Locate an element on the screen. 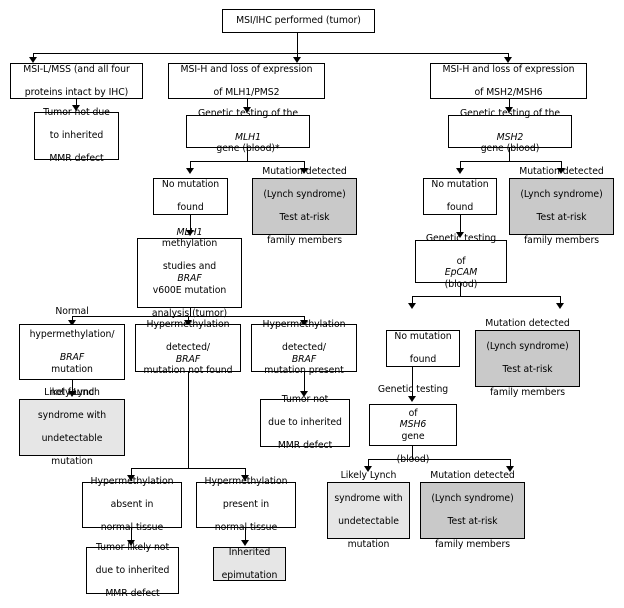 Image resolution: width=624 pixels, height=608 pixels. connector-hypnotfound-long-down is located at coordinates (189, 420).